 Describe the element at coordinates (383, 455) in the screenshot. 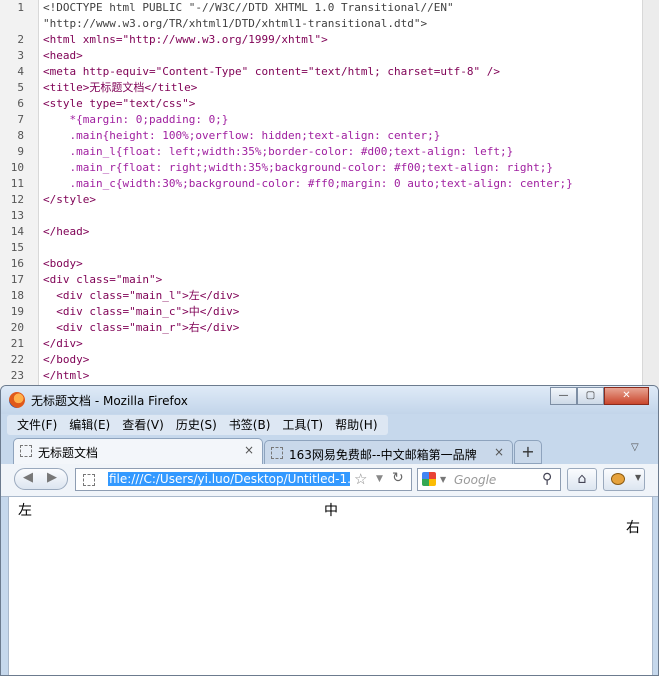

I see `tab-label: 163网易免费邮--中文邮箱第一品牌` at that location.